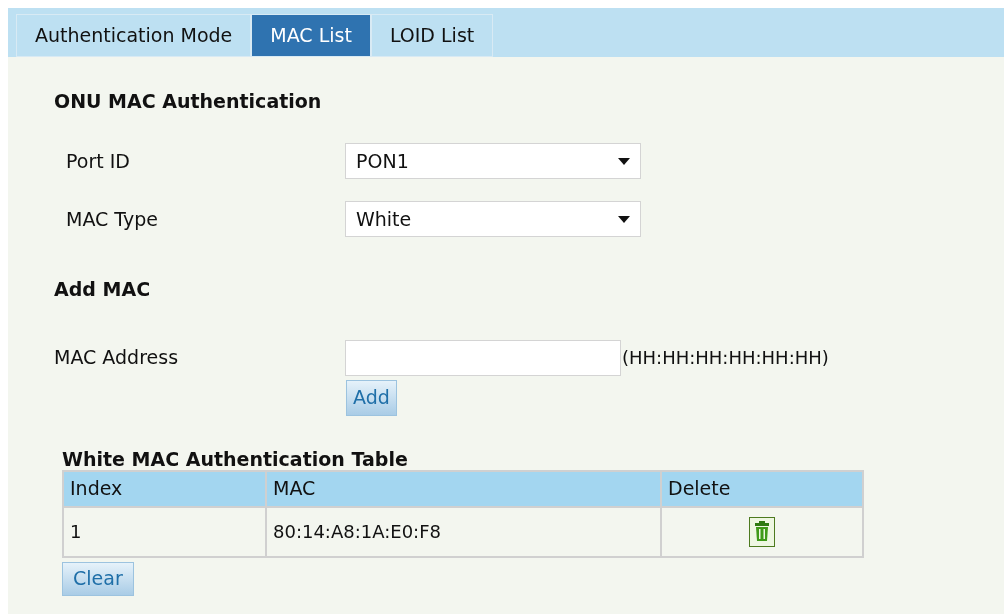 This screenshot has width=1004, height=614. I want to click on field-label: MAC Type, so click(112, 219).